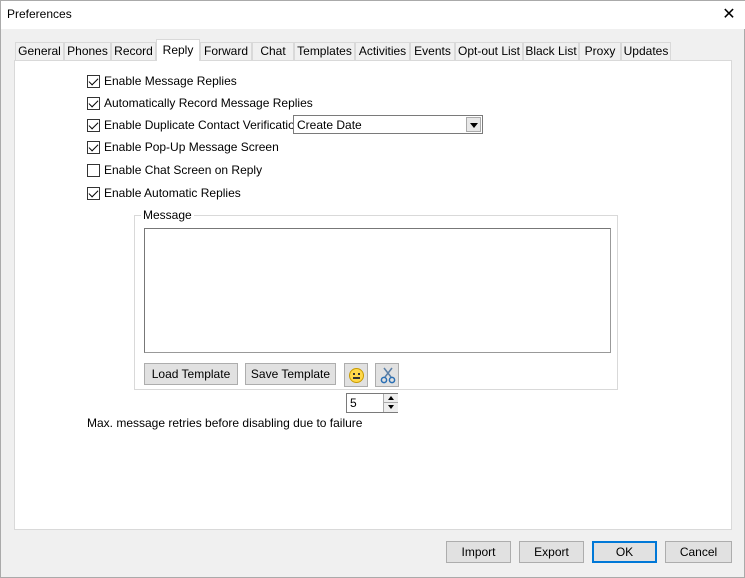 The image size is (745, 578). What do you see at coordinates (273, 51) in the screenshot?
I see `tab-chat: Chat` at bounding box center [273, 51].